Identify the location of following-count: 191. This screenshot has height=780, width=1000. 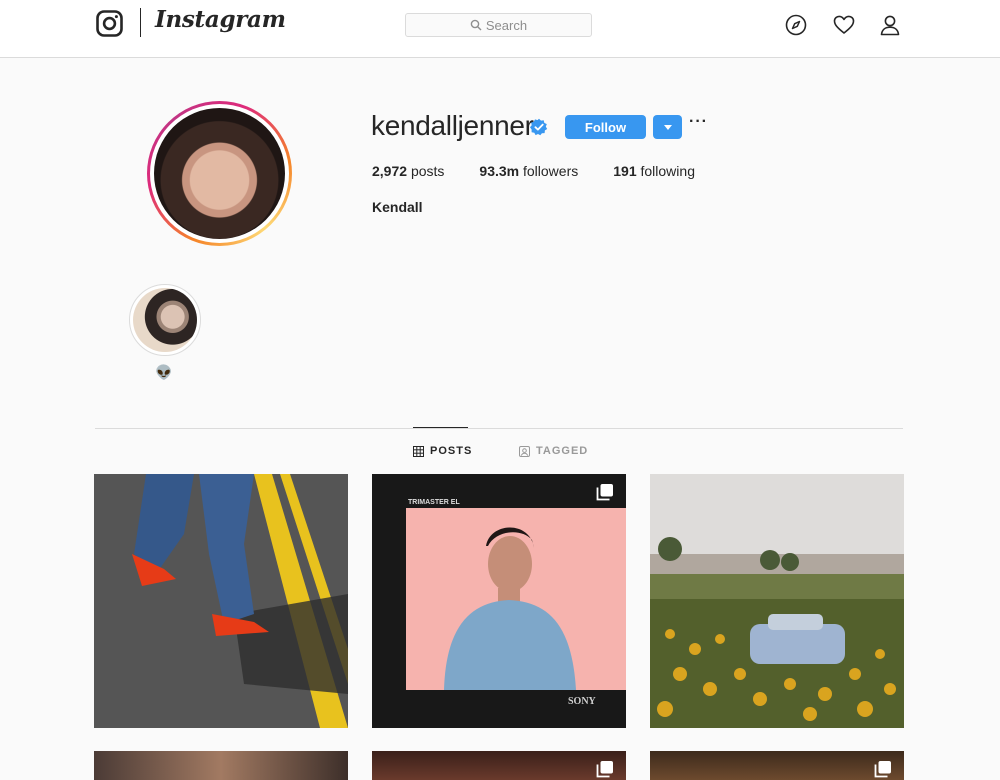
(625, 171).